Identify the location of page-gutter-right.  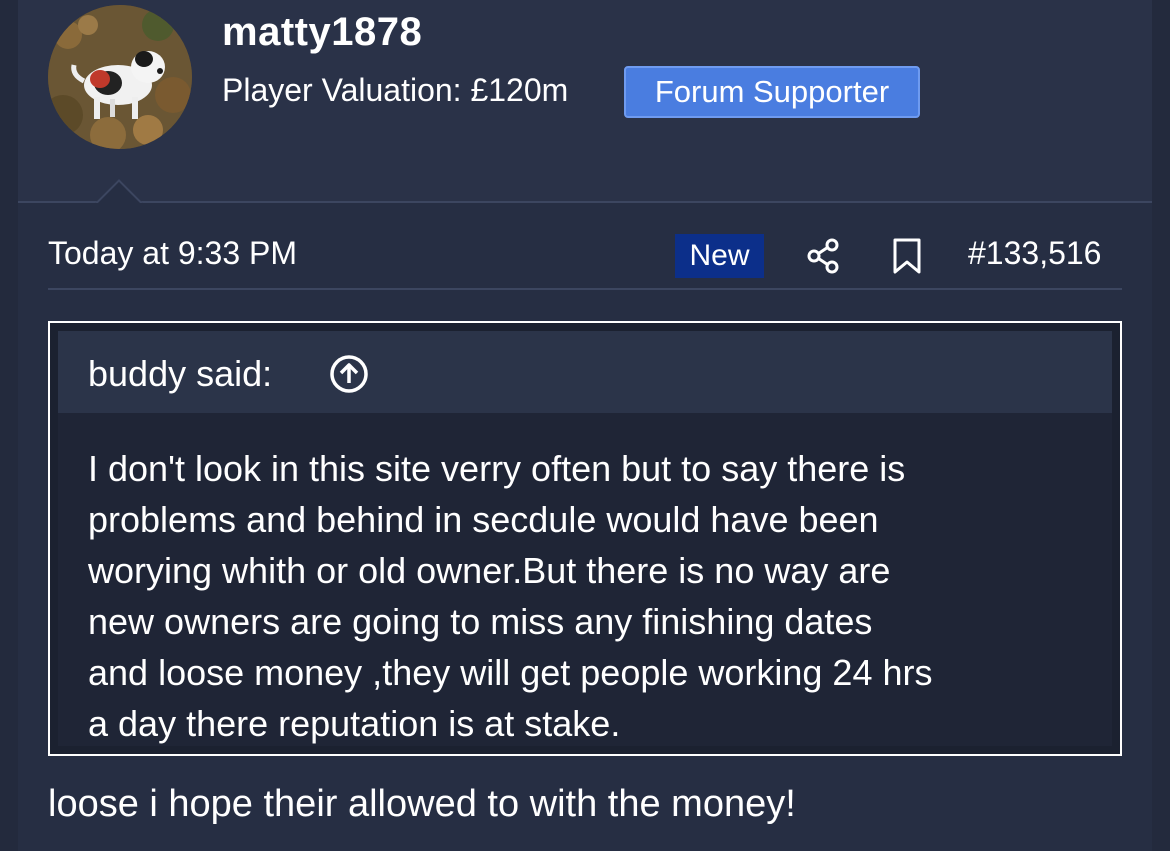
(1161, 425).